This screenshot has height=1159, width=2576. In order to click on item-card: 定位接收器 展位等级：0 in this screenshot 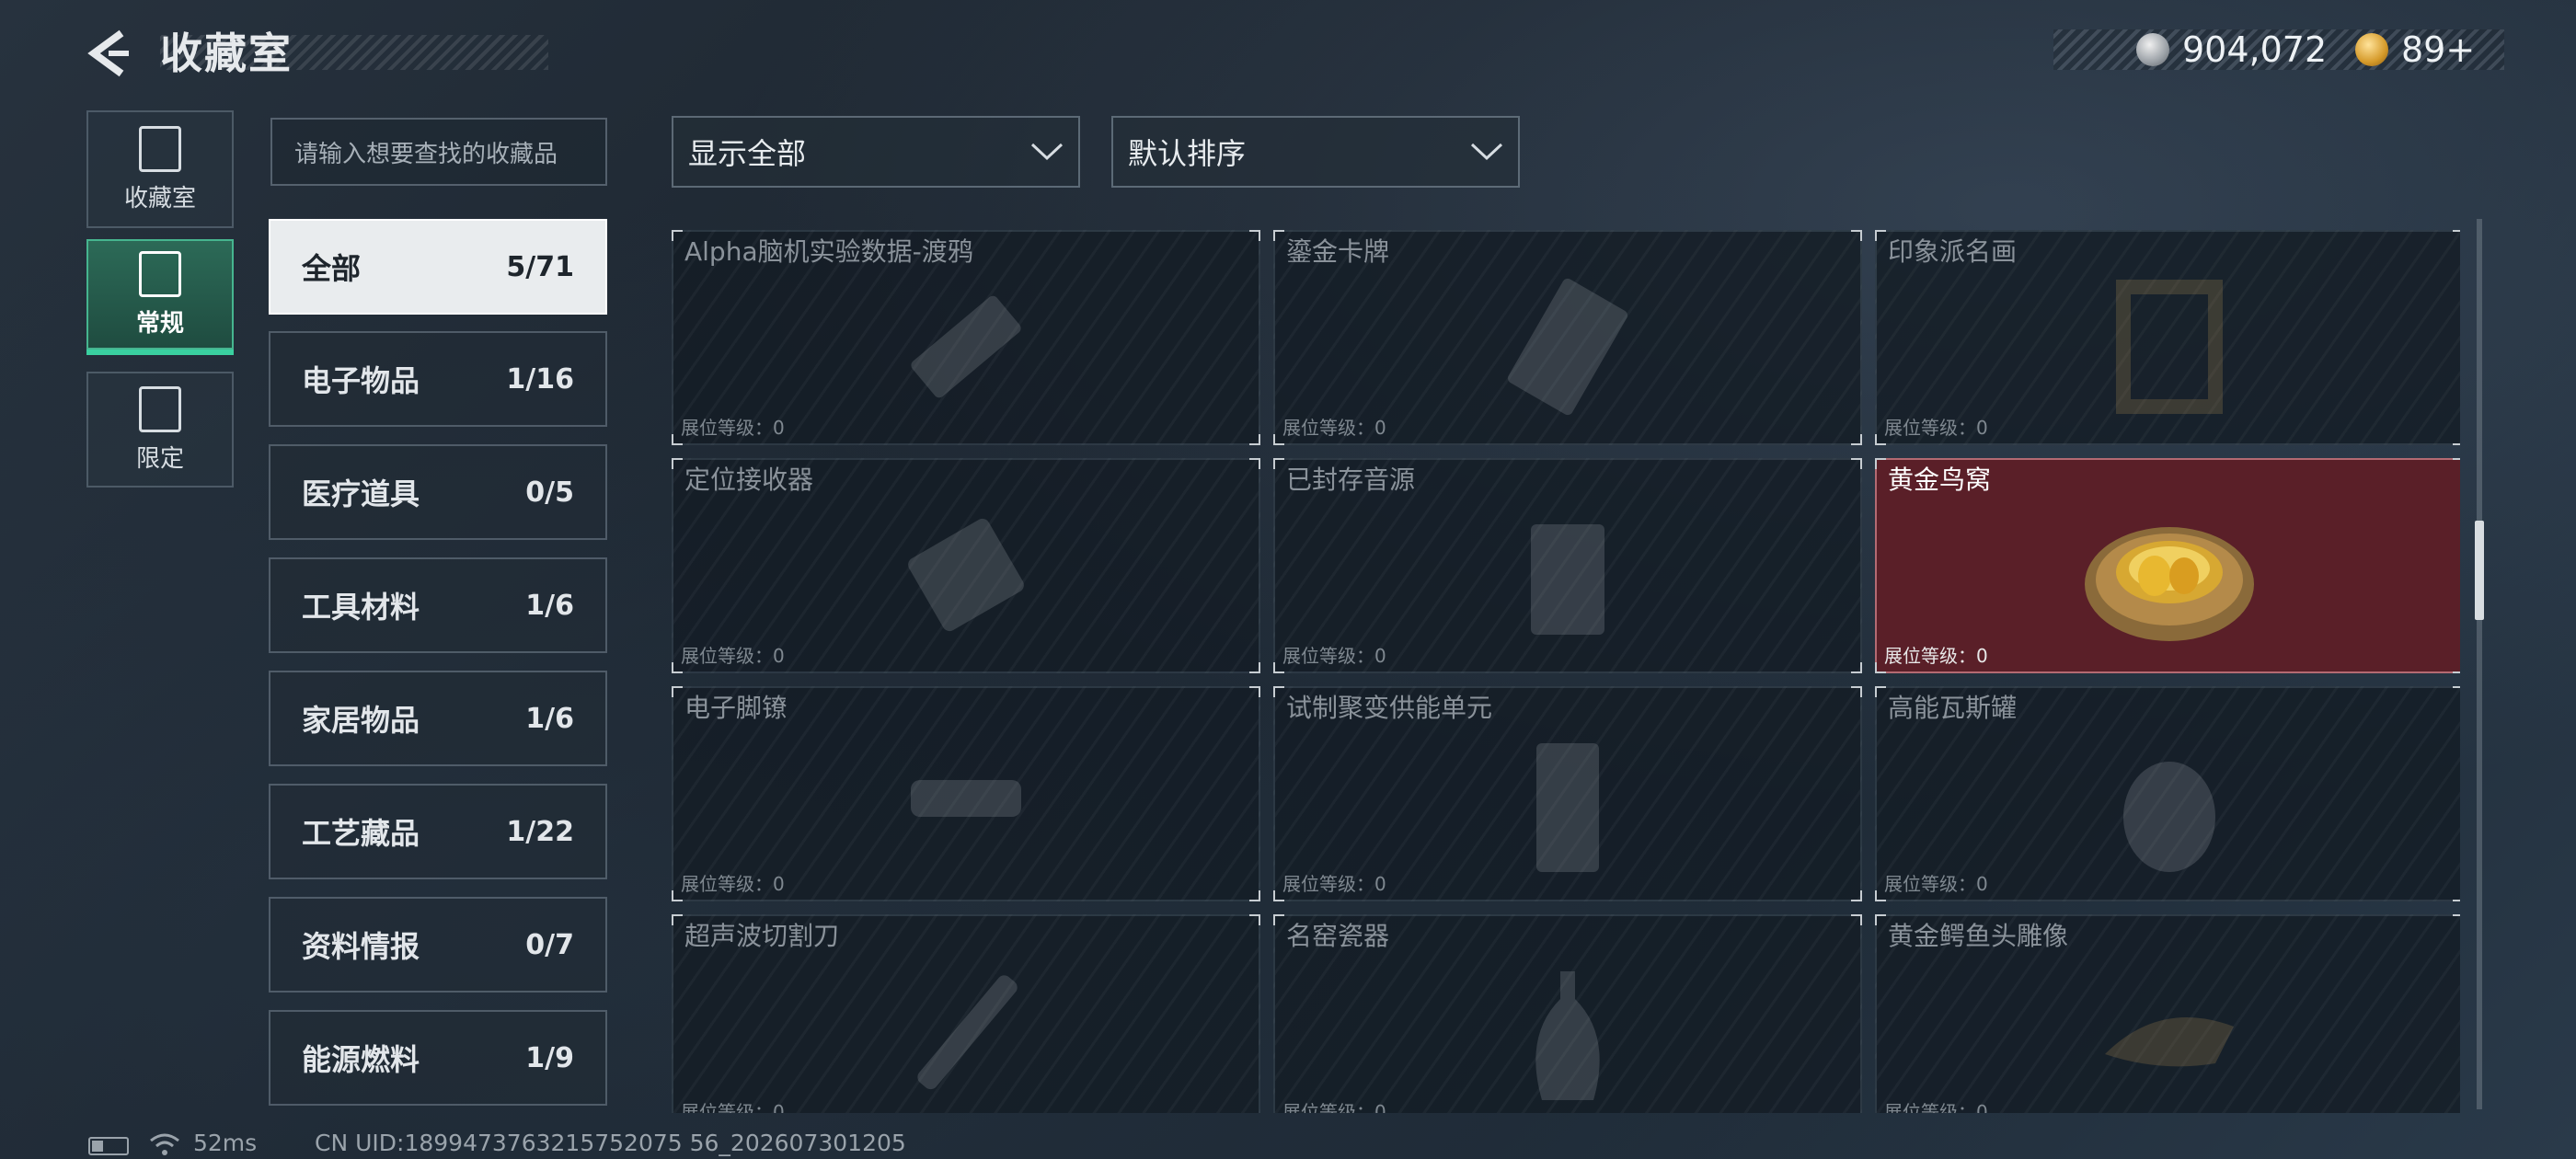, I will do `click(966, 565)`.